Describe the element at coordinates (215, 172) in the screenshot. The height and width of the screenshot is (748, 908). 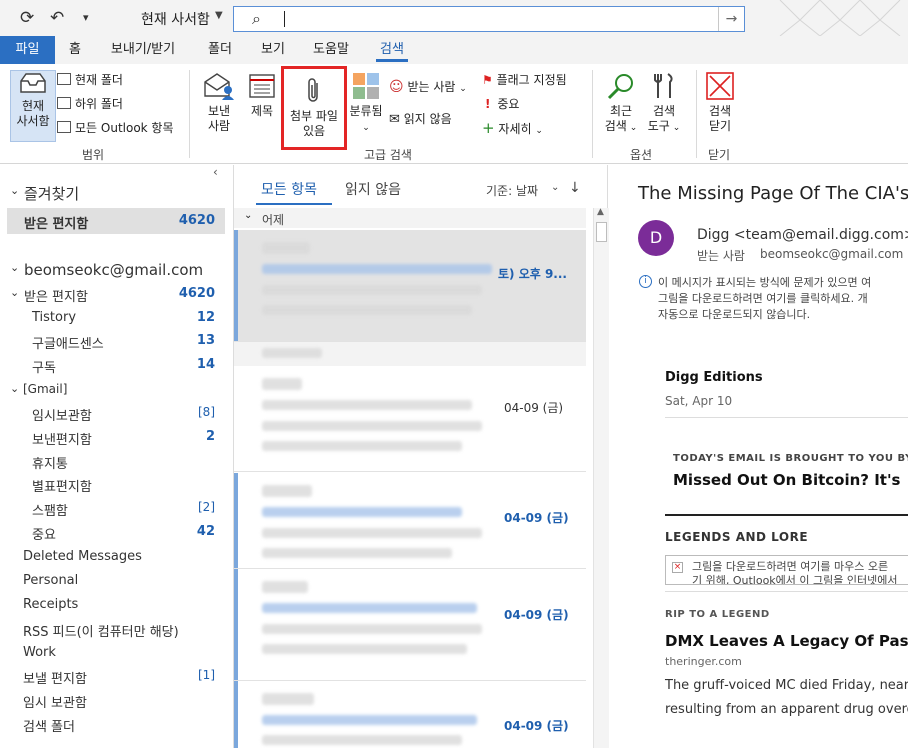
I see `collapse-pane-icon: ‹` at that location.